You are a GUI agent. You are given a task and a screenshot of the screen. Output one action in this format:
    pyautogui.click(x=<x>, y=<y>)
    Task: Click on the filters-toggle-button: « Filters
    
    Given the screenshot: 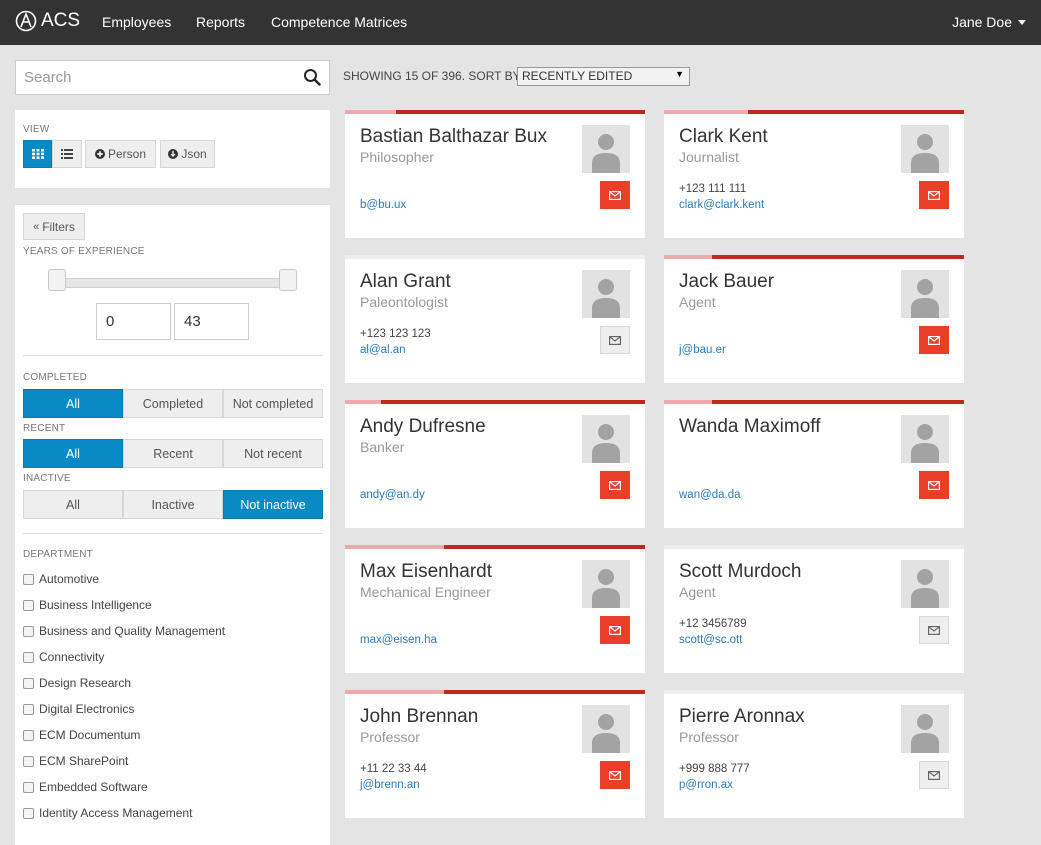 What is the action you would take?
    pyautogui.click(x=54, y=226)
    